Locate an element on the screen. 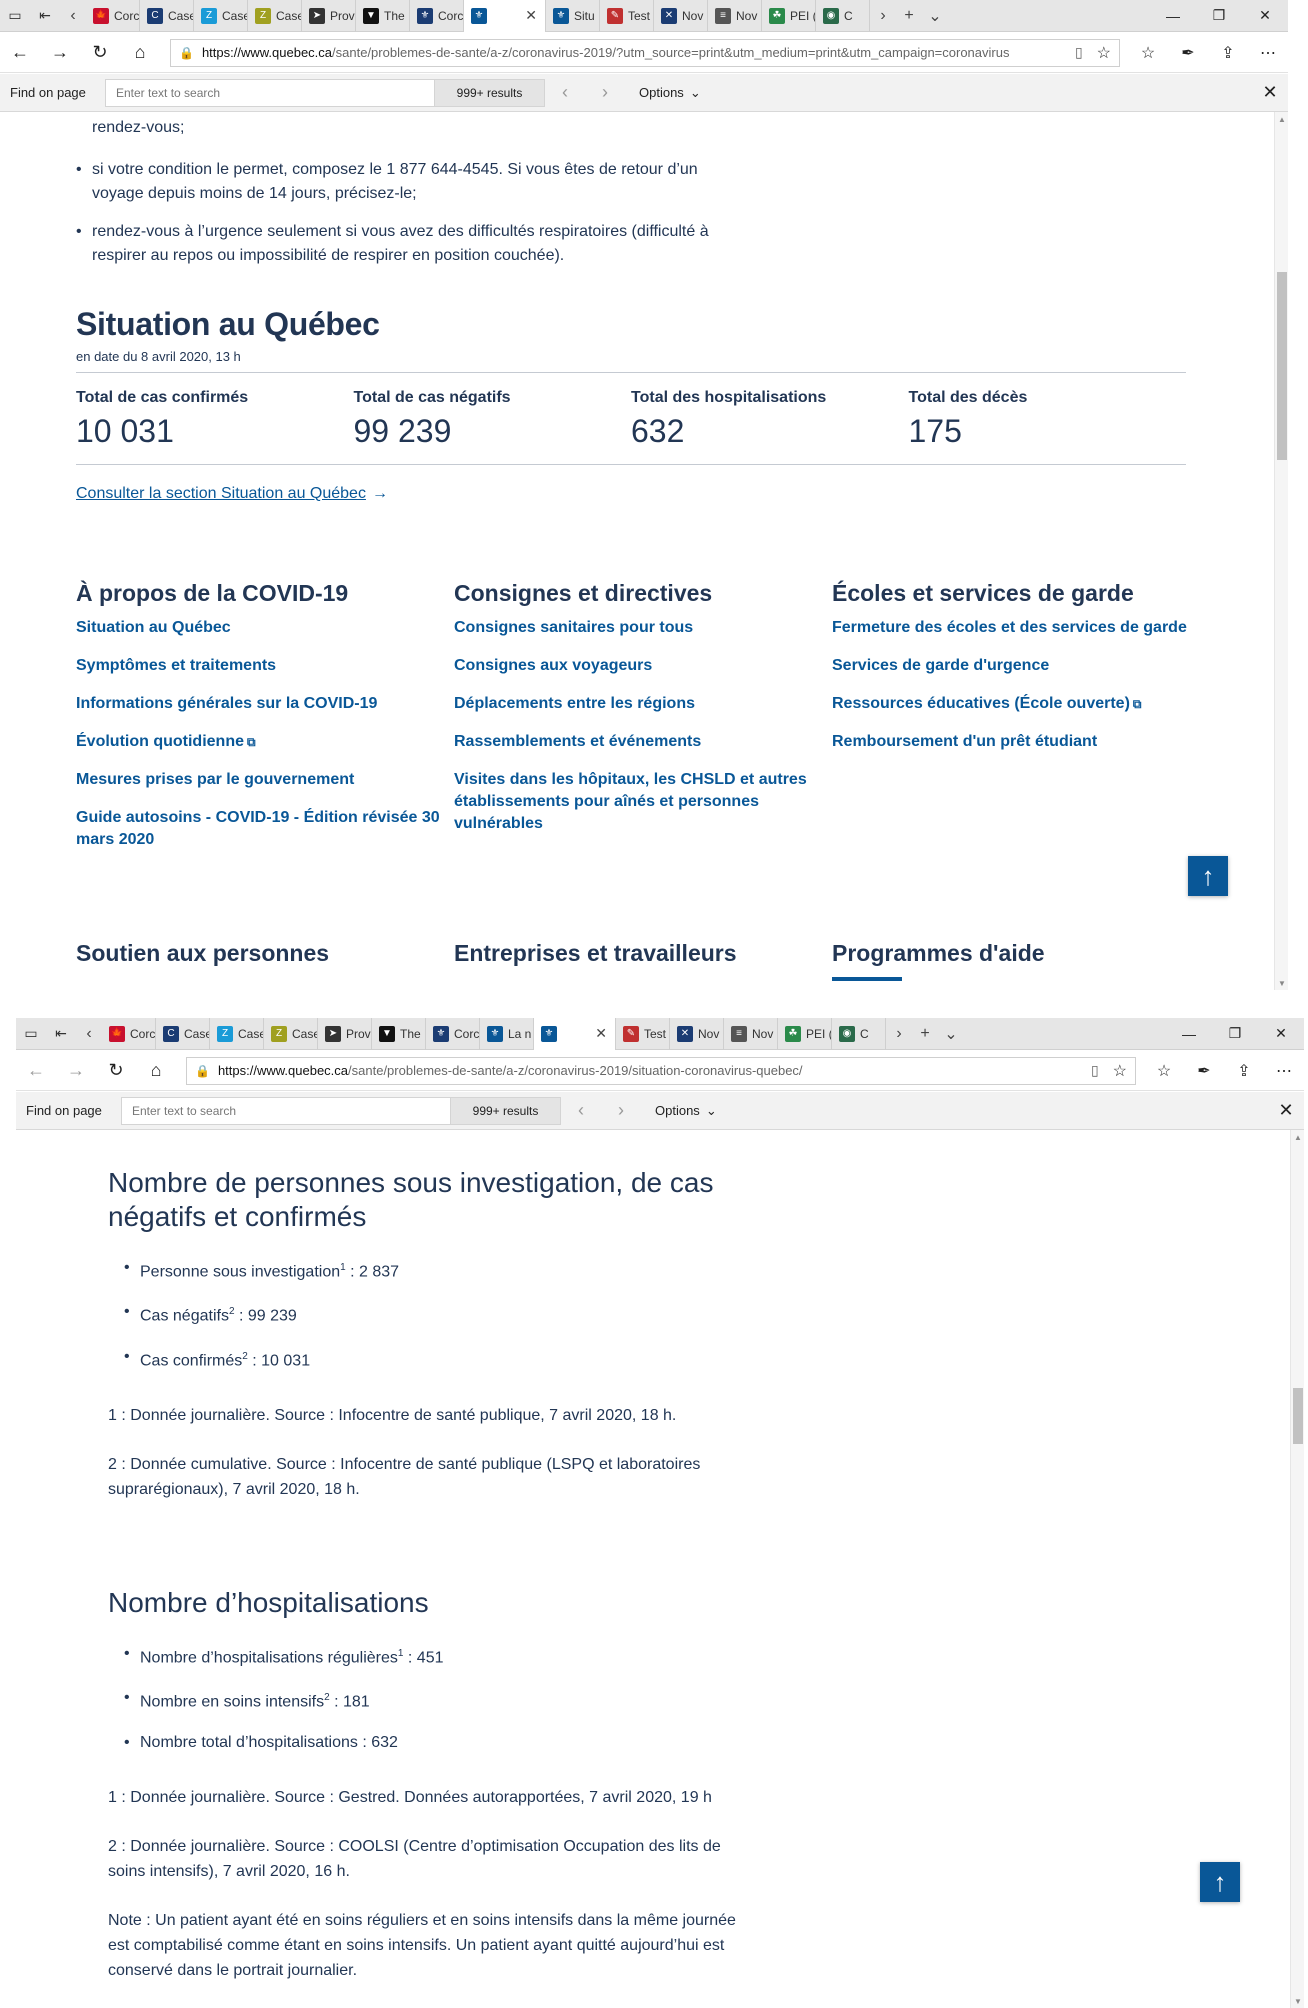 The width and height of the screenshot is (1308, 2008). topic-link: Rassemblements et événements is located at coordinates (643, 742).